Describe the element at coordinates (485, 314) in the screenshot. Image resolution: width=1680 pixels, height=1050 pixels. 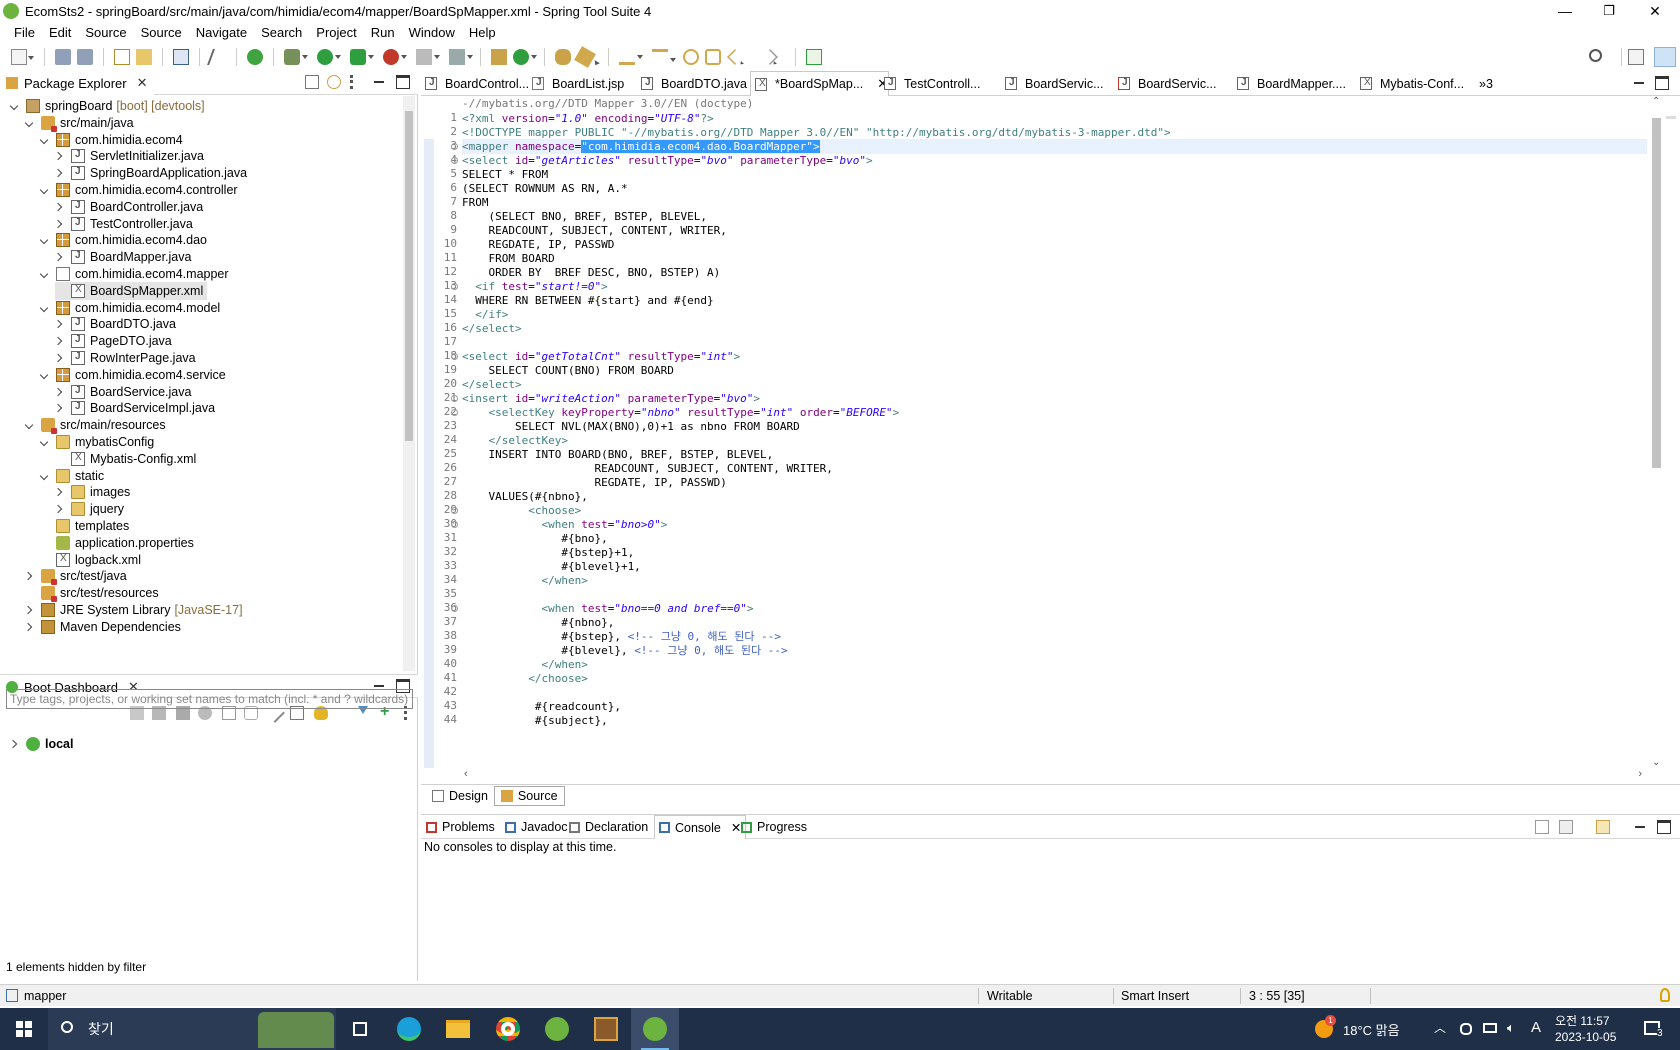
I see `code-line: </if>` at that location.